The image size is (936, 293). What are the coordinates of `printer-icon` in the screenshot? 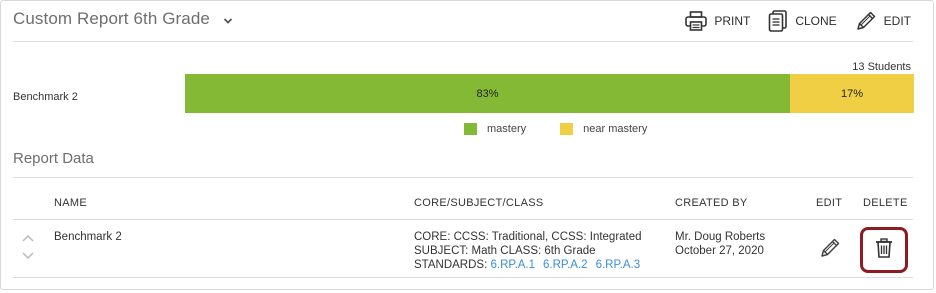 It's located at (696, 21).